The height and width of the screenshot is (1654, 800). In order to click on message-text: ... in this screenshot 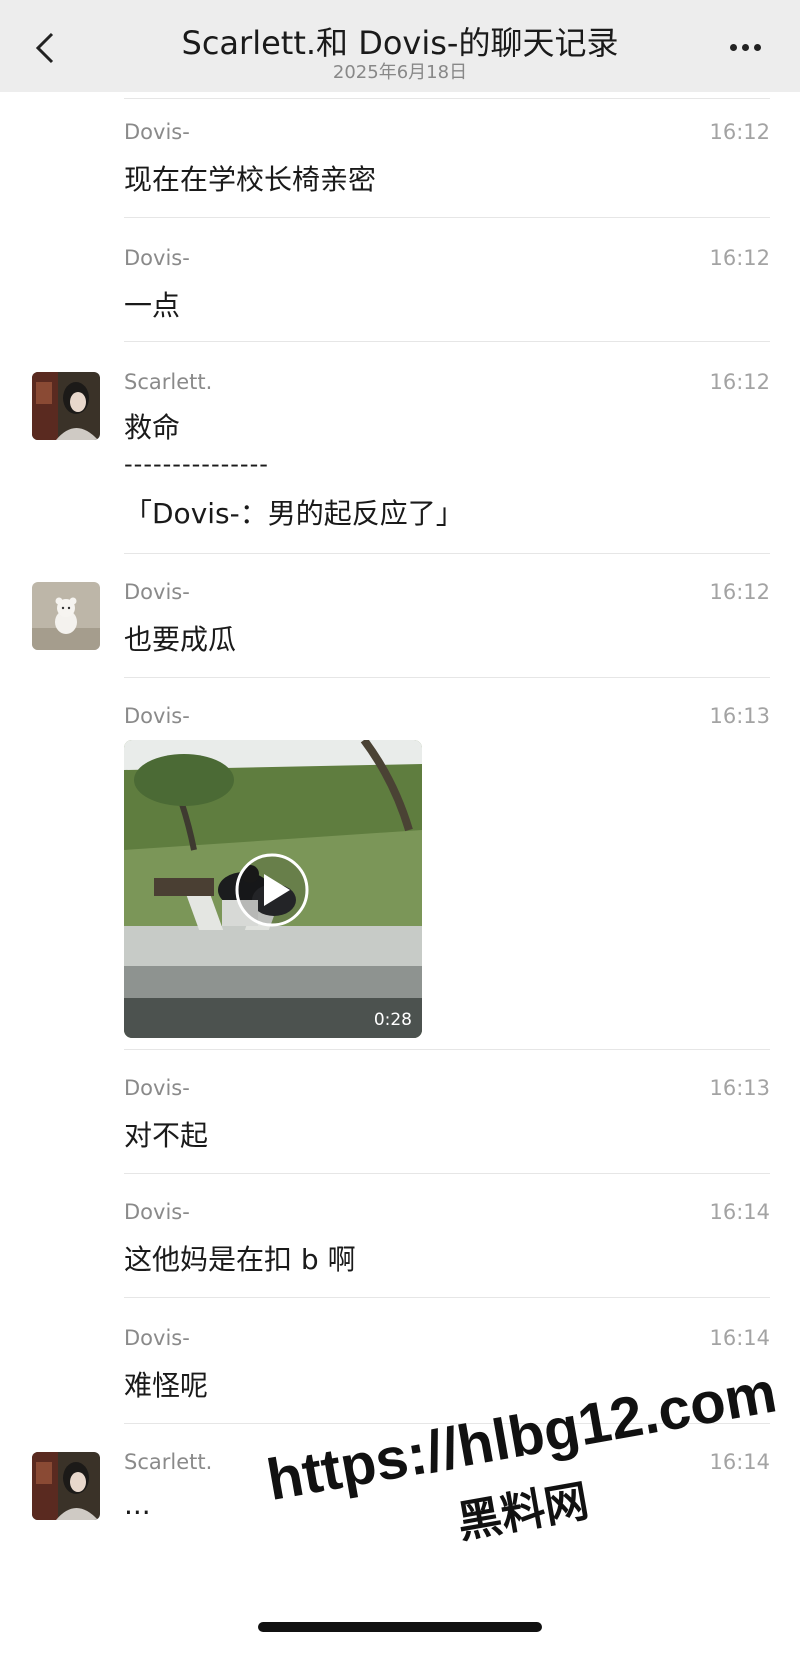, I will do `click(137, 1504)`.